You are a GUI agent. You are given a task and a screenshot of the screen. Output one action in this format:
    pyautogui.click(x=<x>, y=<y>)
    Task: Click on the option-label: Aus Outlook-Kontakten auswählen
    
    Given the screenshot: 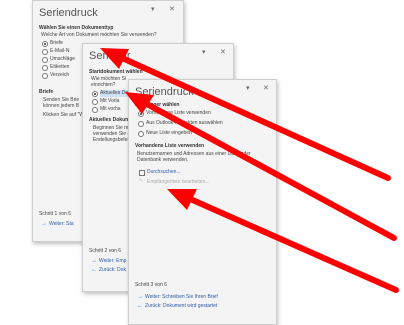 What is the action you would take?
    pyautogui.click(x=184, y=123)
    